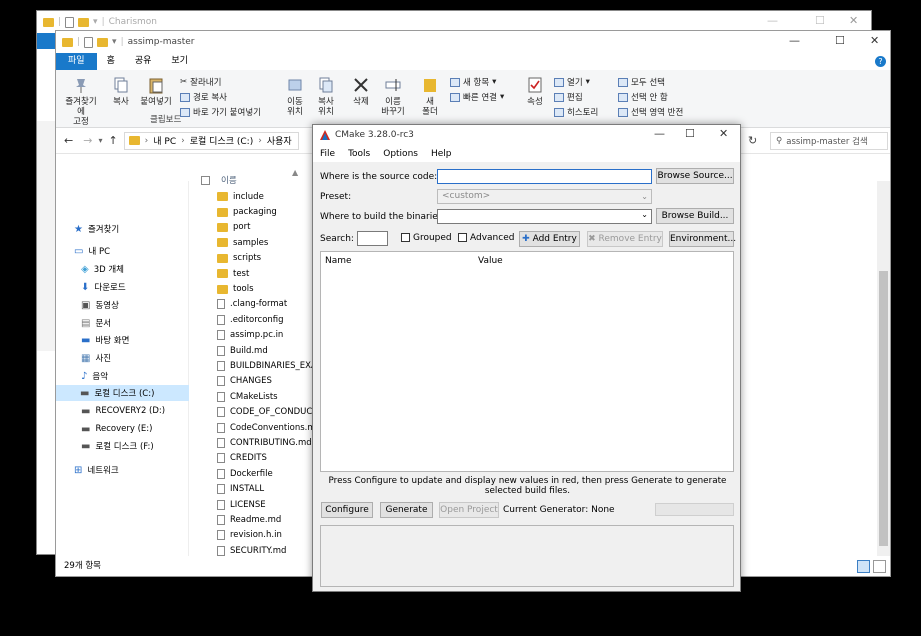  I want to click on new-folder-icon, so click(103, 42).